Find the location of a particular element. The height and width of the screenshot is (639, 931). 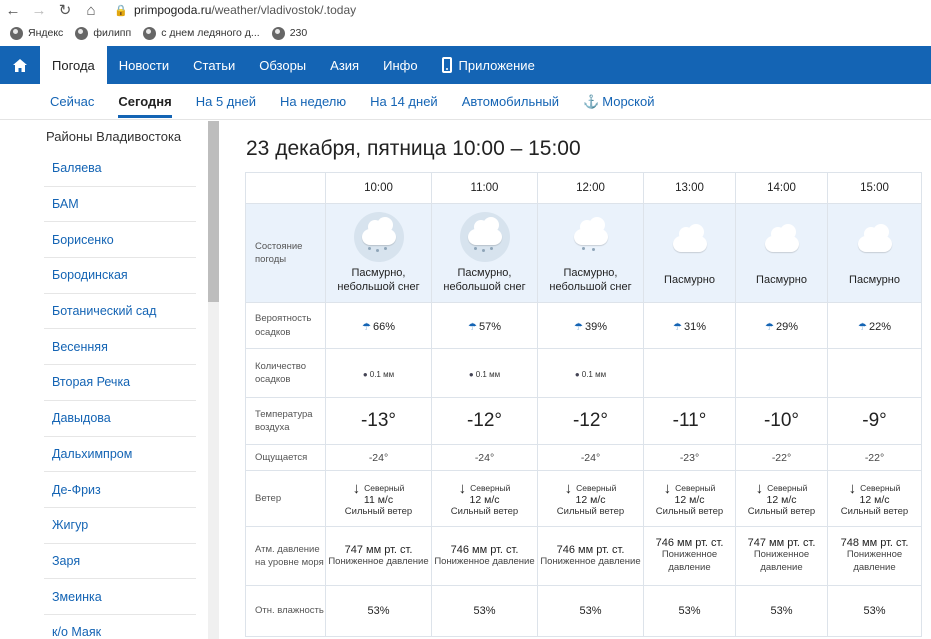

district-link: к/о Маяк is located at coordinates (120, 627).